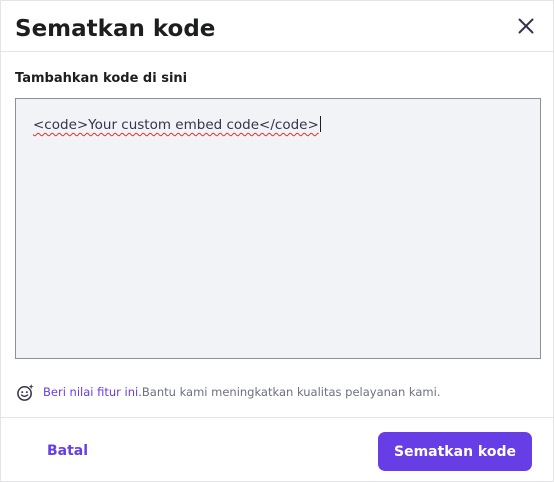  Describe the element at coordinates (67, 451) in the screenshot. I see `cancel-button: Batal` at that location.